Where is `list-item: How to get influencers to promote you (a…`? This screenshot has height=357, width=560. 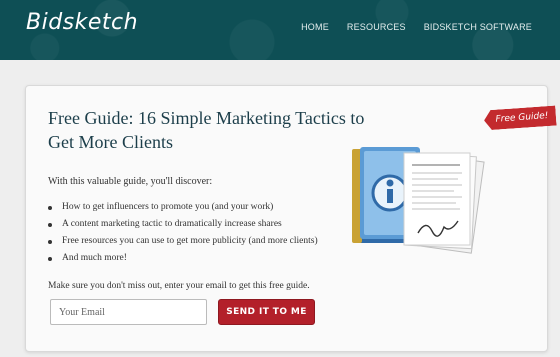 list-item: How to get influencers to promote you (a… is located at coordinates (183, 207).